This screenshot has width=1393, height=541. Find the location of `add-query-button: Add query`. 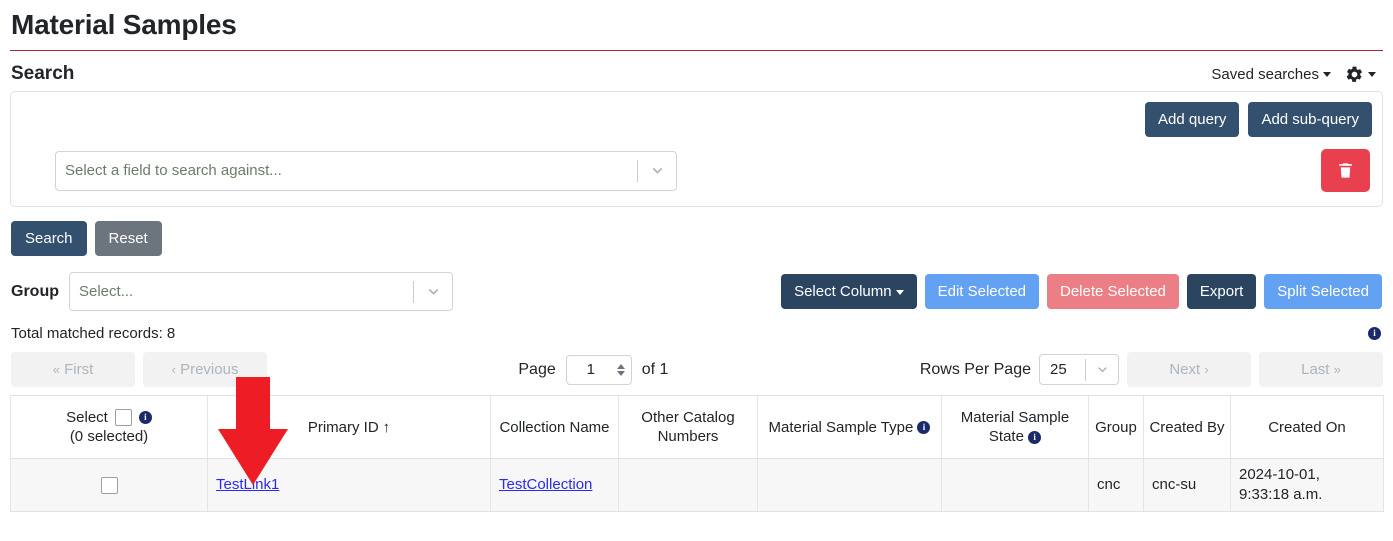

add-query-button: Add query is located at coordinates (1192, 119).